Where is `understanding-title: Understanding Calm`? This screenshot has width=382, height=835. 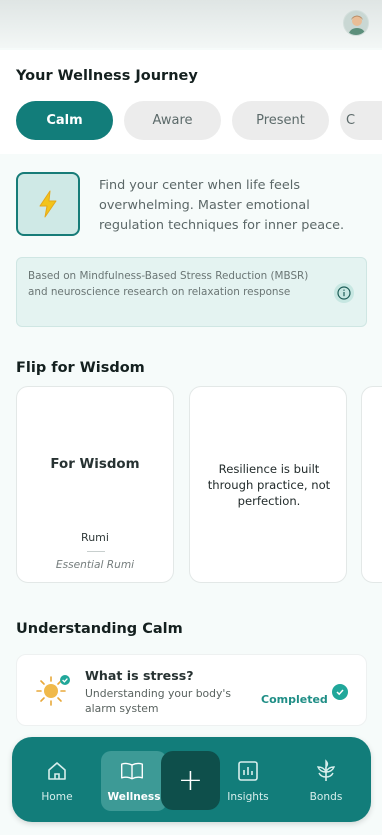
understanding-title: Understanding Calm is located at coordinates (99, 629).